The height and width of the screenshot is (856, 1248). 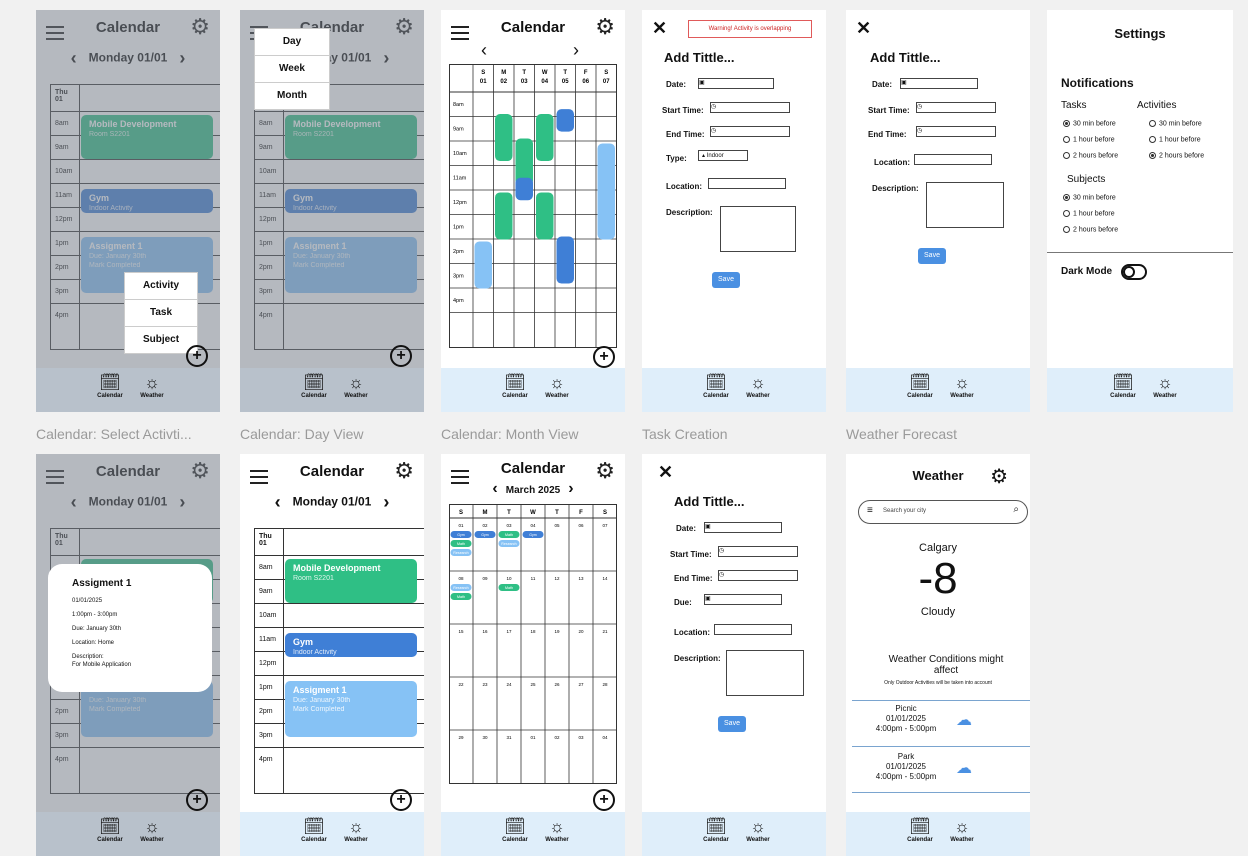 What do you see at coordinates (351, 645) in the screenshot?
I see `event-gym: GymIndoor Activity` at bounding box center [351, 645].